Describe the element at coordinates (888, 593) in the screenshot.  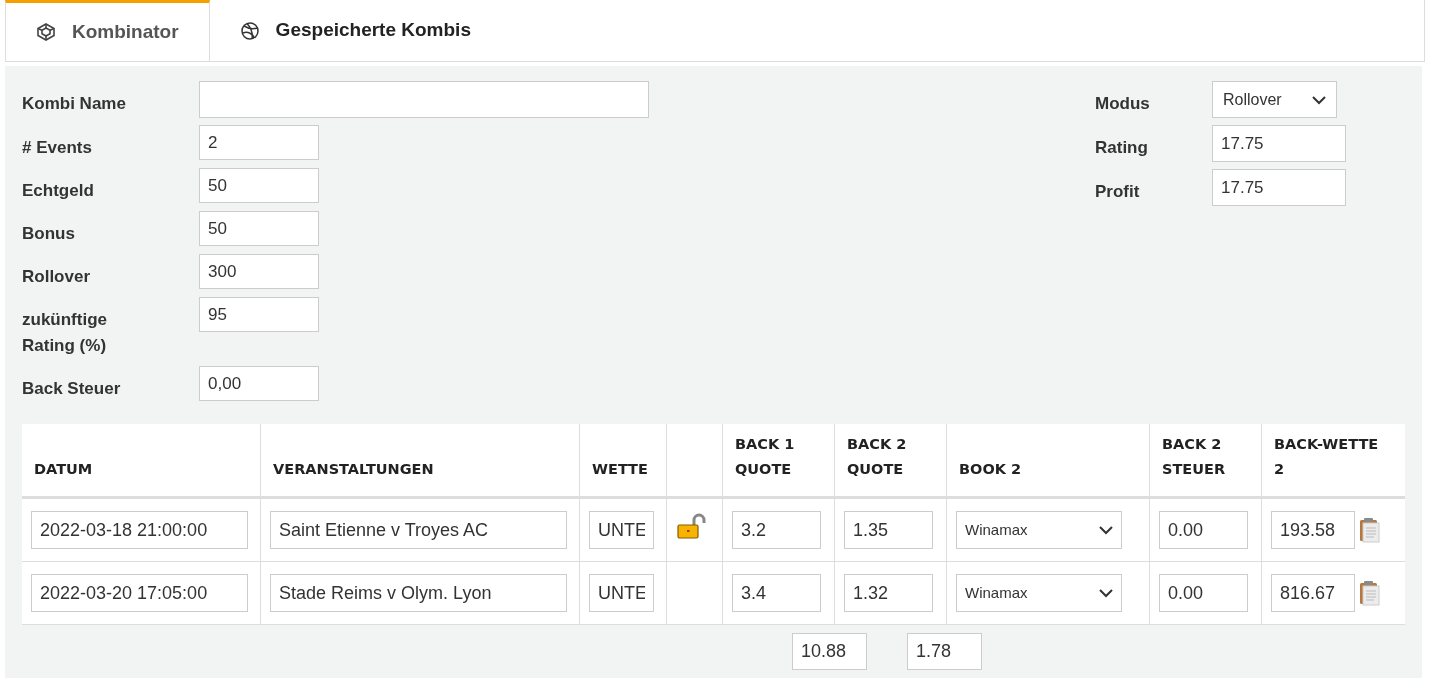
I see `odds-field: 1.32` at that location.